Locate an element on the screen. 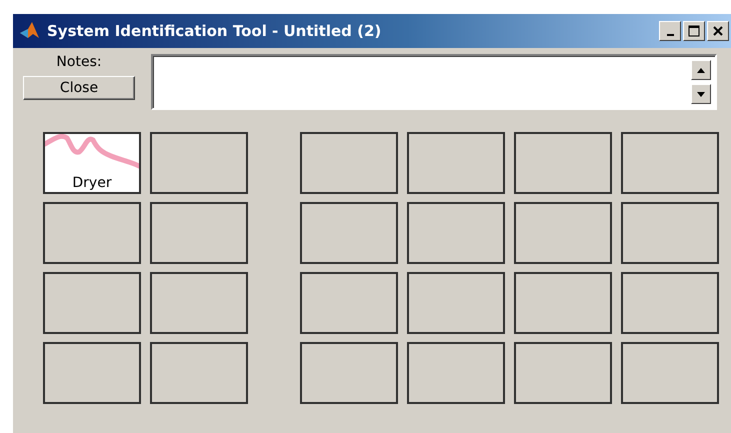 The width and height of the screenshot is (731, 433). scroll-down-button is located at coordinates (701, 94).